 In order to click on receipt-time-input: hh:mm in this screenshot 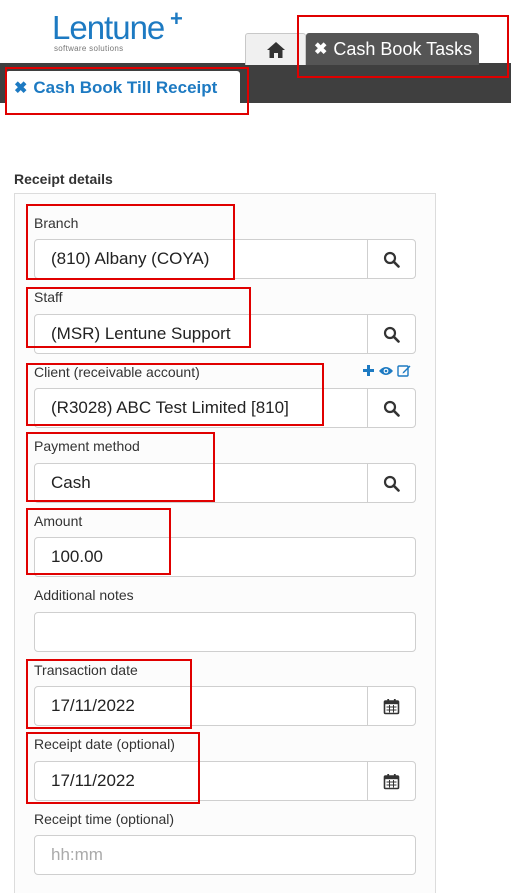, I will do `click(225, 855)`.